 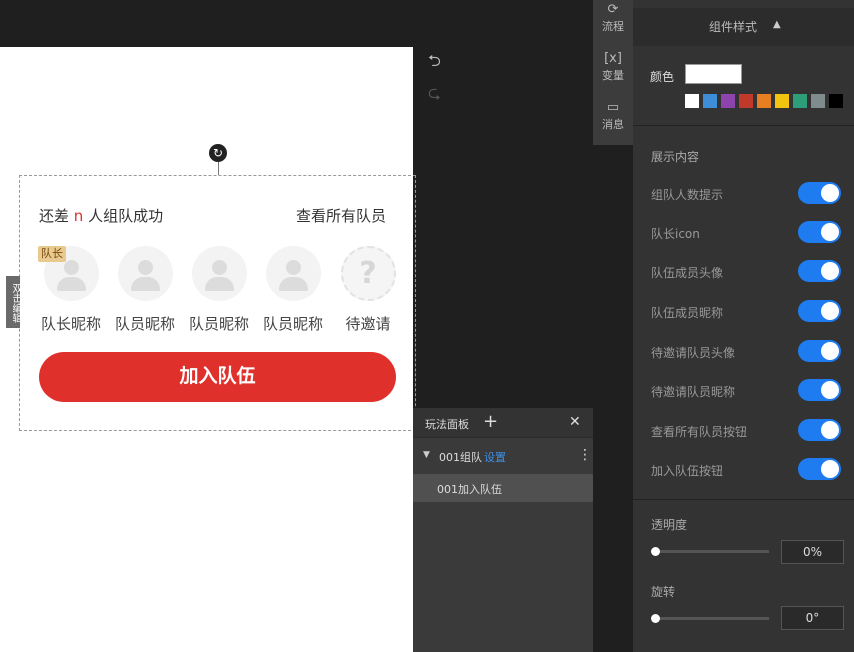 What do you see at coordinates (426, 455) in the screenshot?
I see `caret-down-icon: ▼` at bounding box center [426, 455].